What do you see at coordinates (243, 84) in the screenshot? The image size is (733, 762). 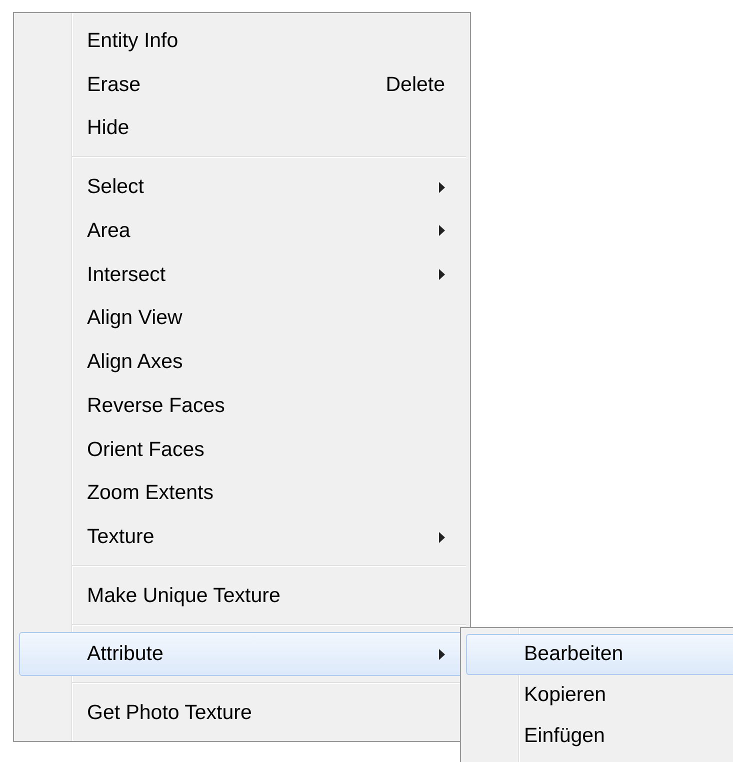 I see `menu-item: Erase Delete` at bounding box center [243, 84].